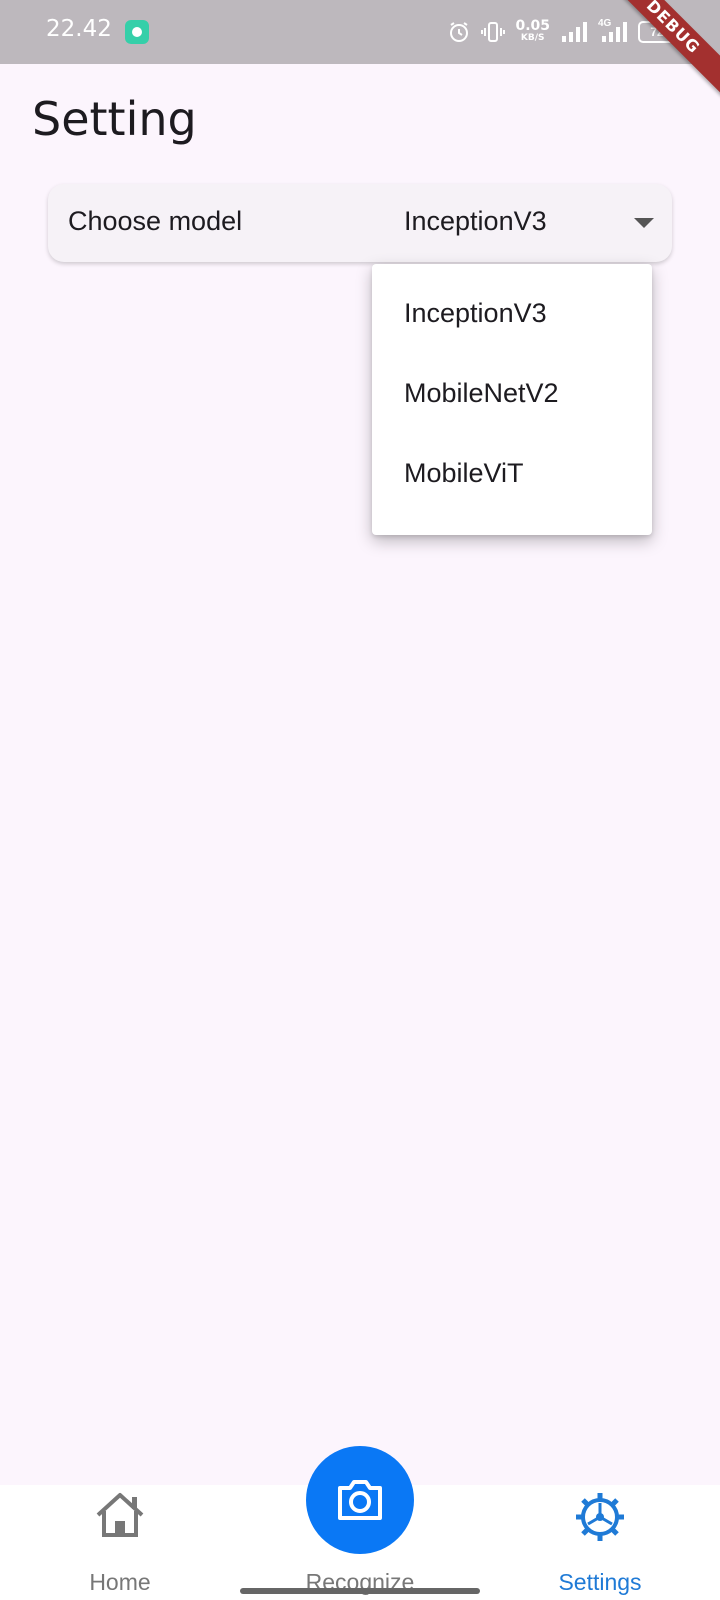 This screenshot has height=1600, width=720. I want to click on choose-model-label: Choose model, so click(155, 221).